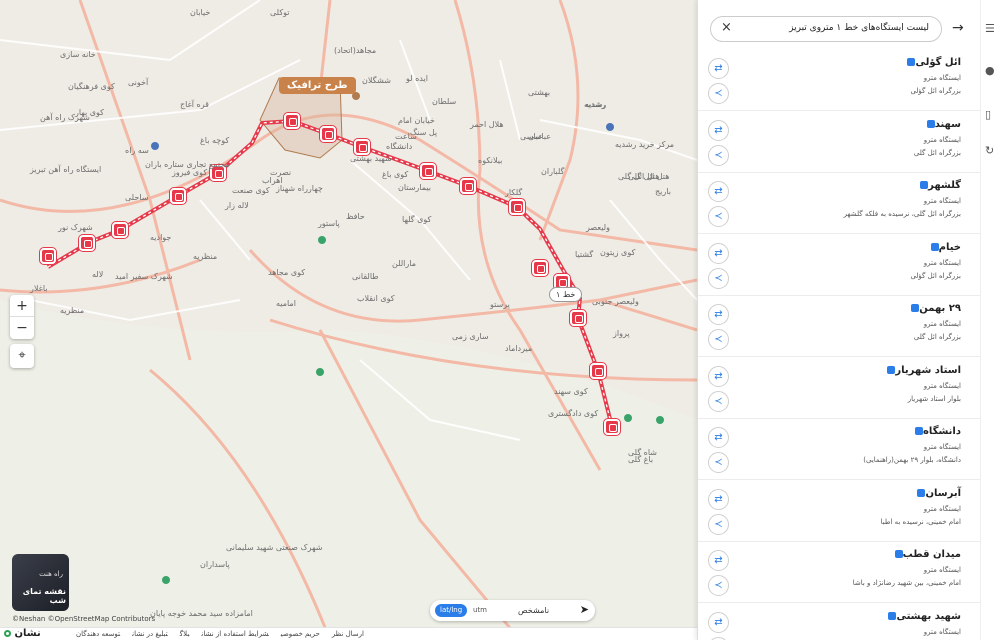  What do you see at coordinates (40, 582) in the screenshot?
I see `night-map-toggle: راه هنت نقشه تمای شب` at bounding box center [40, 582].